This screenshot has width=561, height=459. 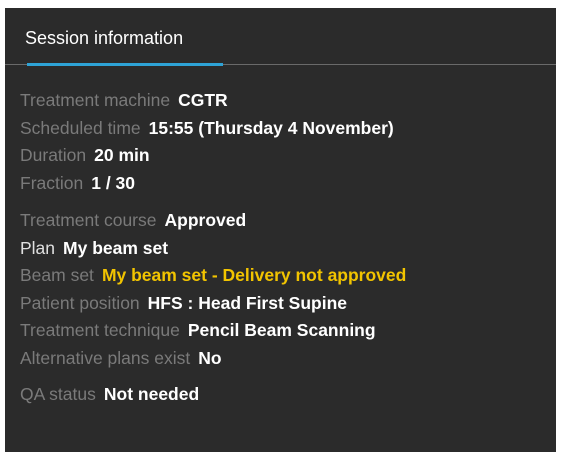 I want to click on treatment-course-row: Treatment course Approved, so click(x=285, y=221).